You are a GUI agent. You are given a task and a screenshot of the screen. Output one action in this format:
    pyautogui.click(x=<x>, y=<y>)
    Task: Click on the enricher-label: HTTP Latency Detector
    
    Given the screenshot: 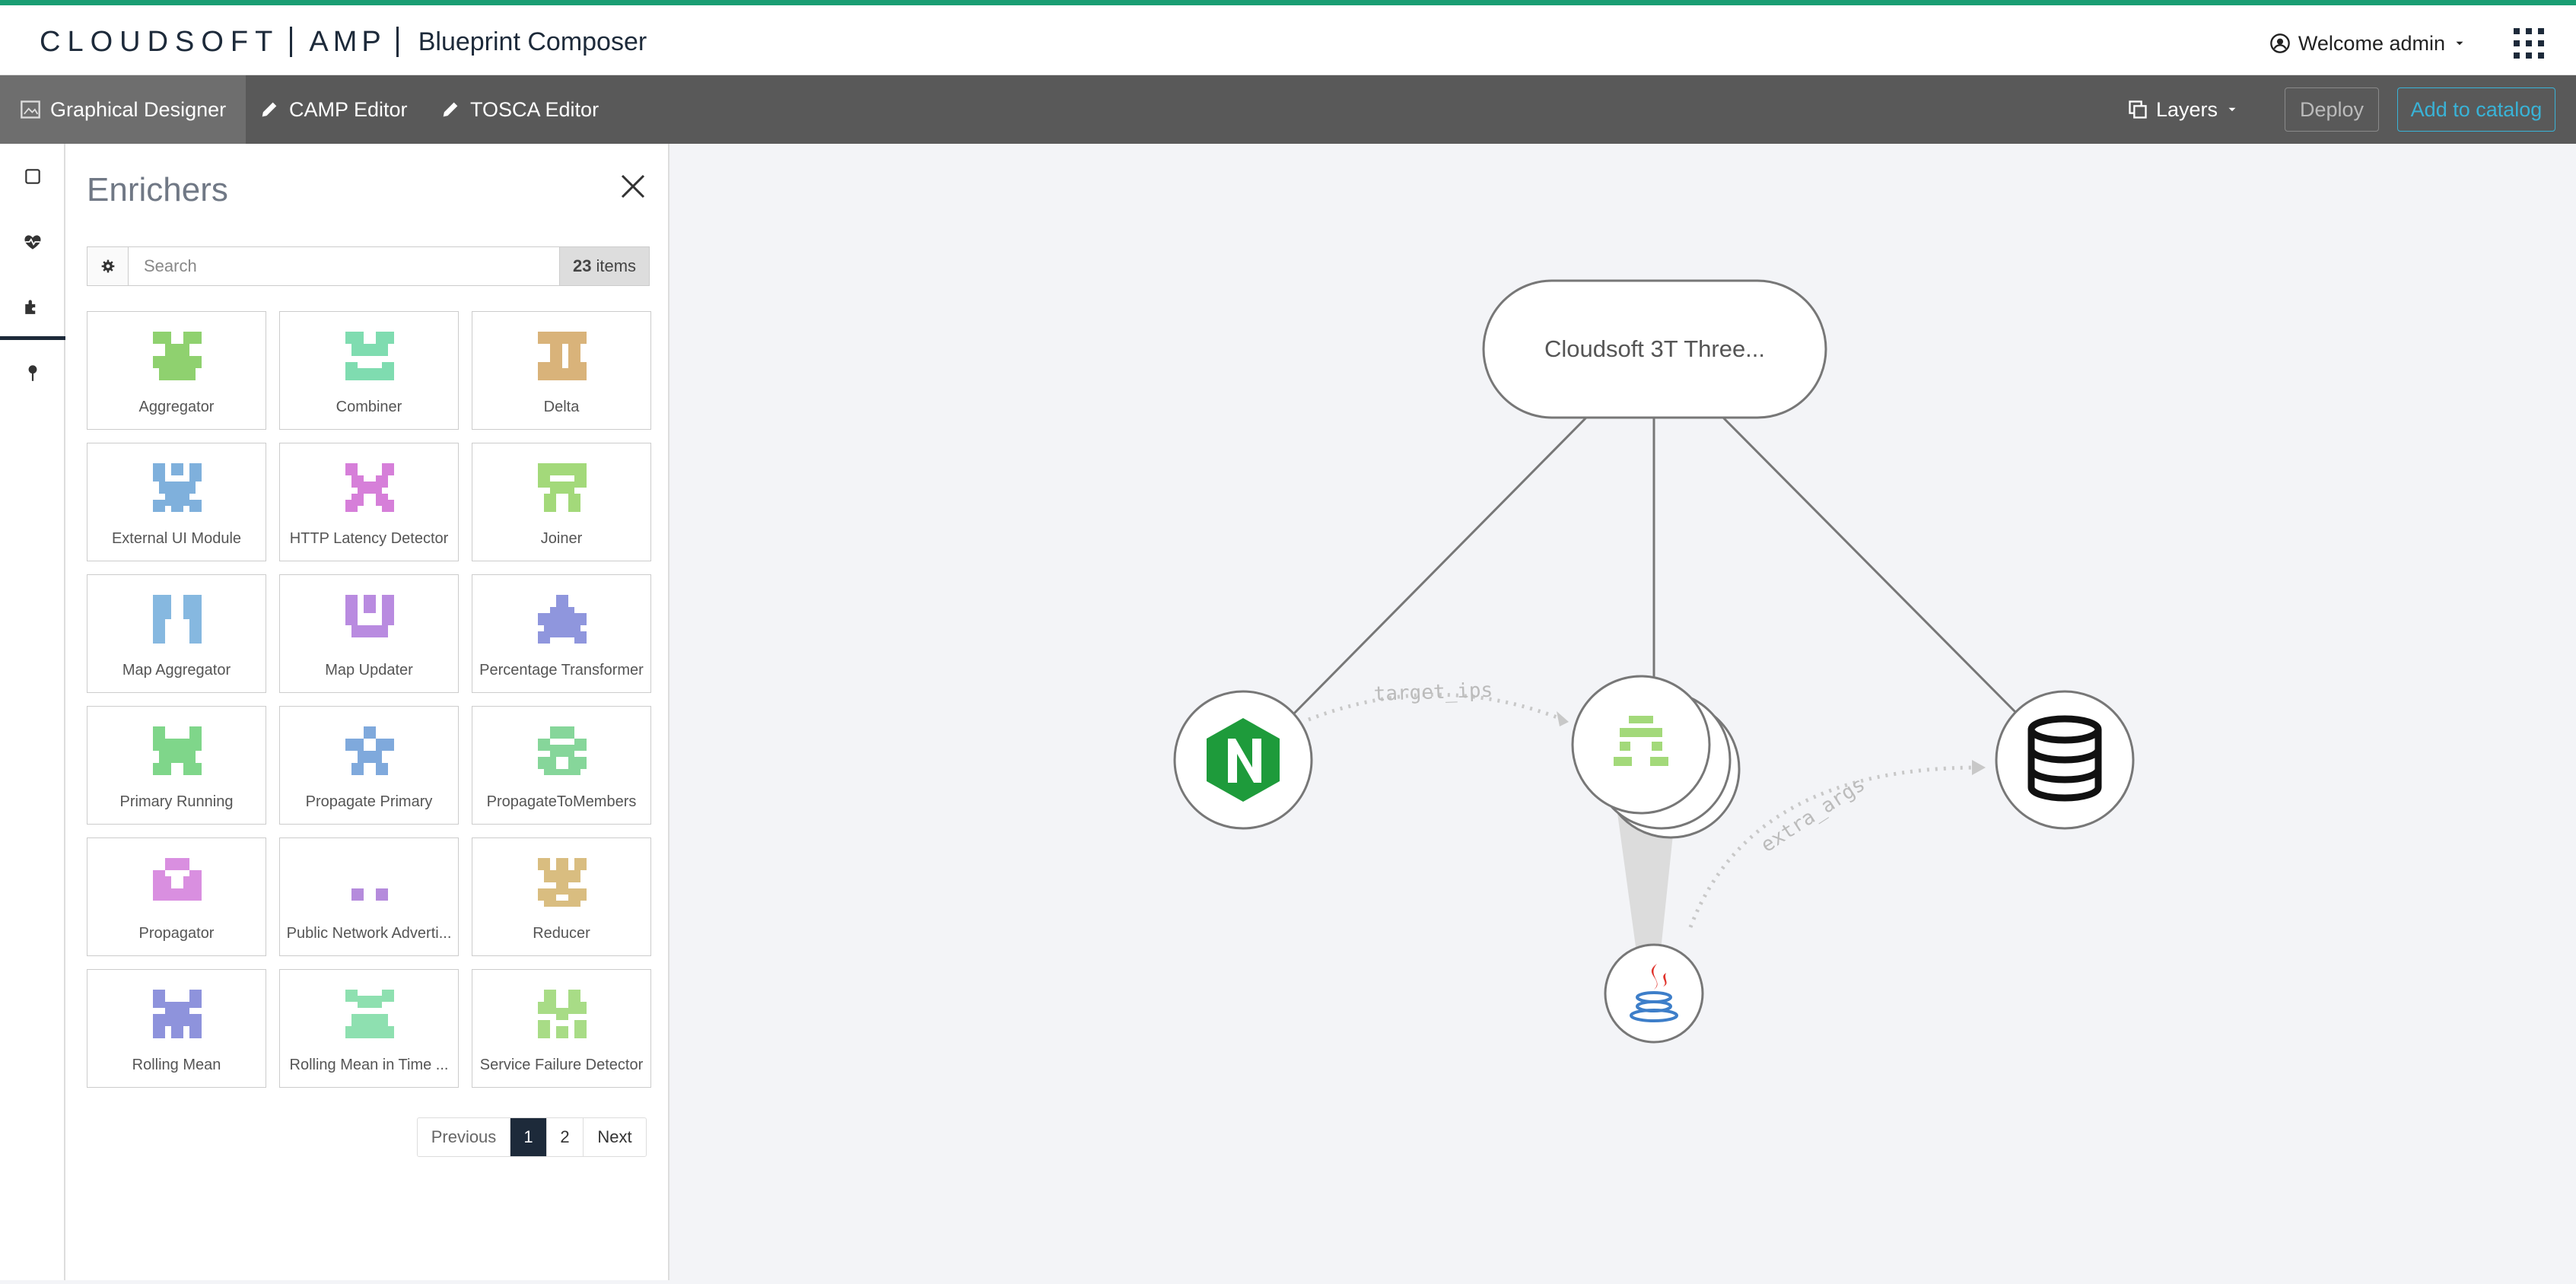 What is the action you would take?
    pyautogui.click(x=369, y=538)
    